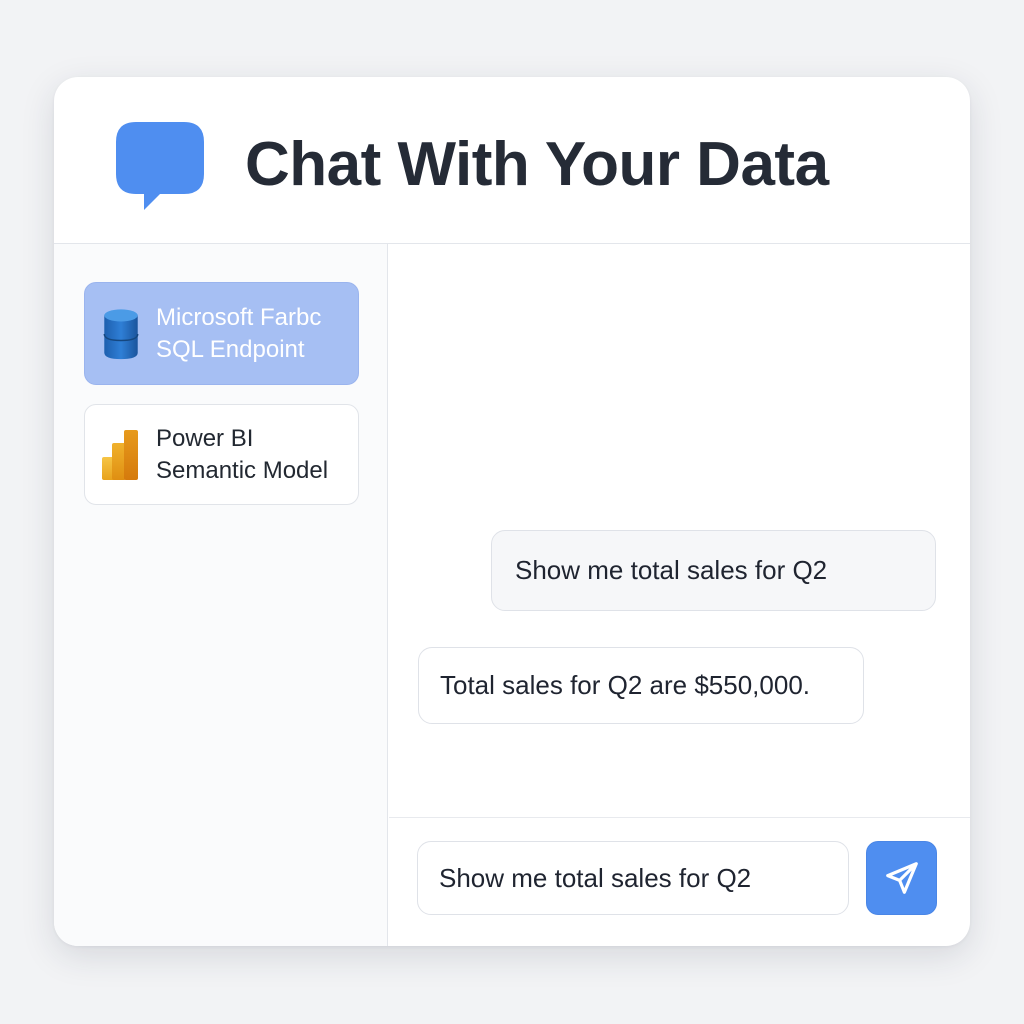  I want to click on assistant-message: Total sales for Q2 are $550,000., so click(641, 685).